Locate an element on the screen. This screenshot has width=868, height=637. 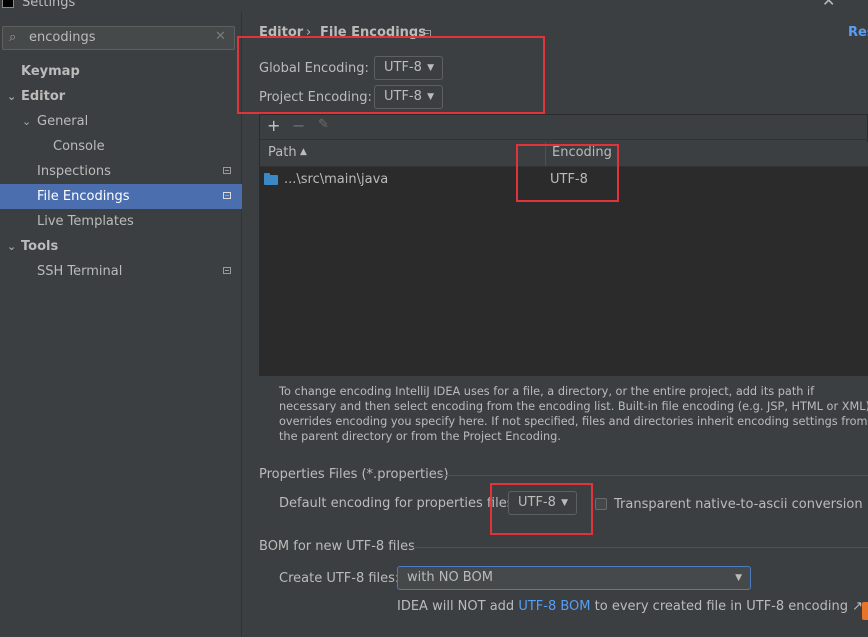
sidebar-item-label: Keymap is located at coordinates (50, 71).